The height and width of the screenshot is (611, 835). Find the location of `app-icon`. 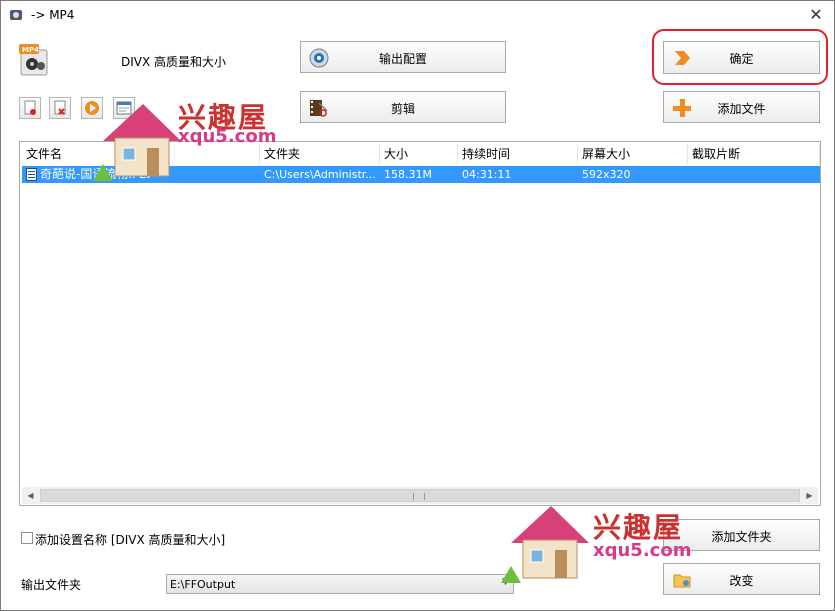

app-icon is located at coordinates (16, 15).